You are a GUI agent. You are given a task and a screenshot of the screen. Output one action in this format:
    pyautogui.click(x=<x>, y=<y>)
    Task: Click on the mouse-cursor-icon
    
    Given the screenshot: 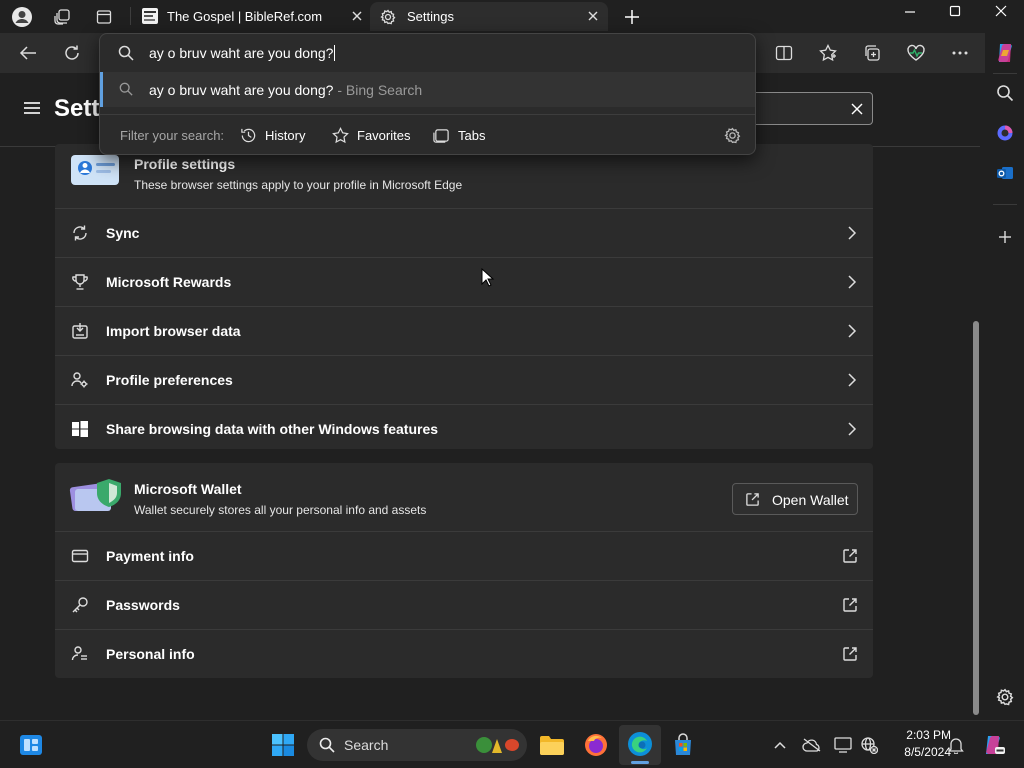 What is the action you would take?
    pyautogui.click(x=488, y=278)
    